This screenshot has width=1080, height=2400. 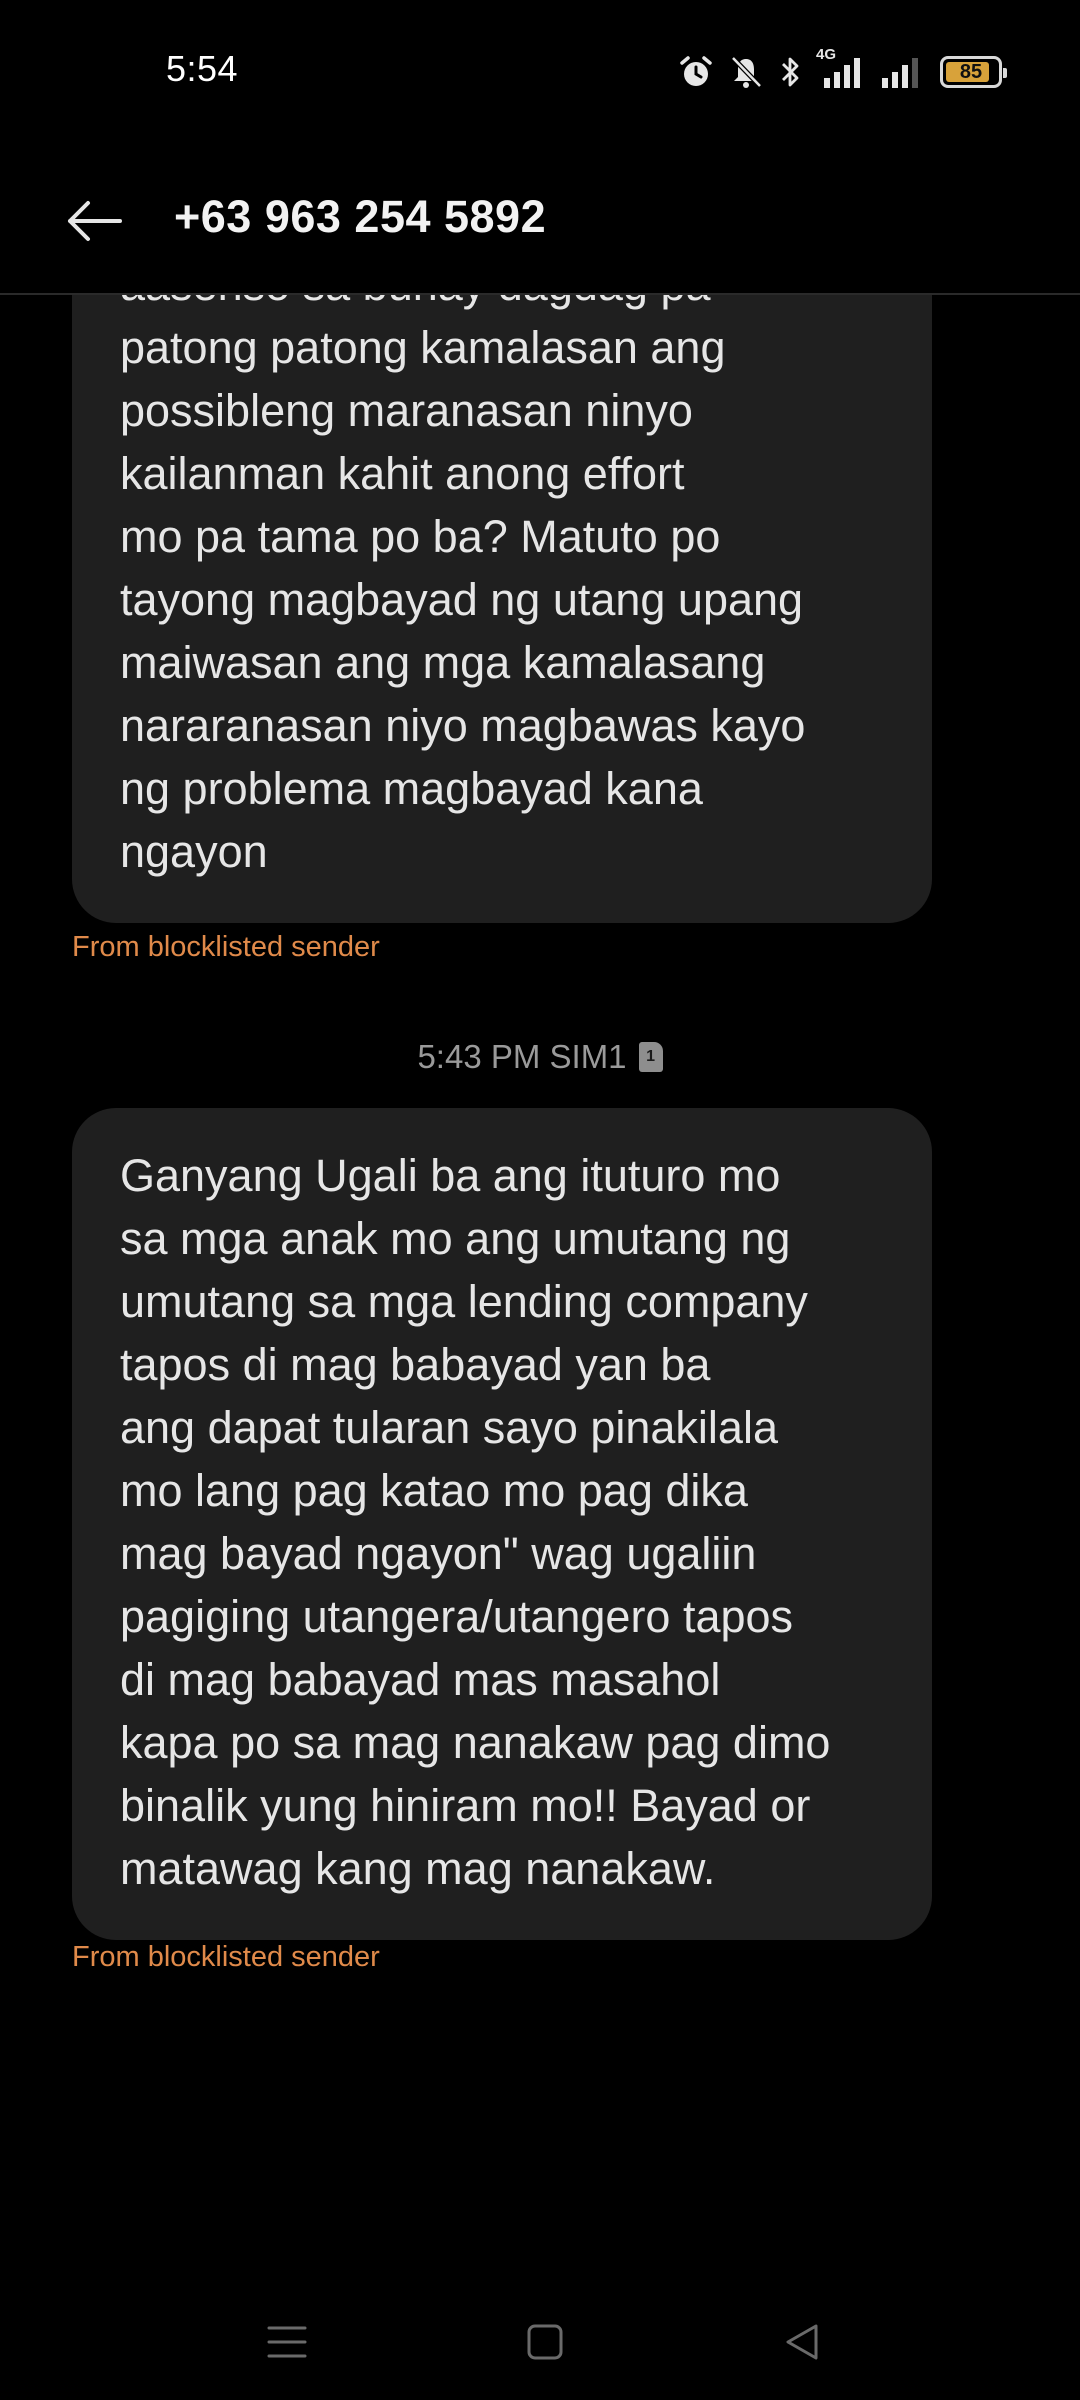 I want to click on status-time: 5:54, so click(x=202, y=68).